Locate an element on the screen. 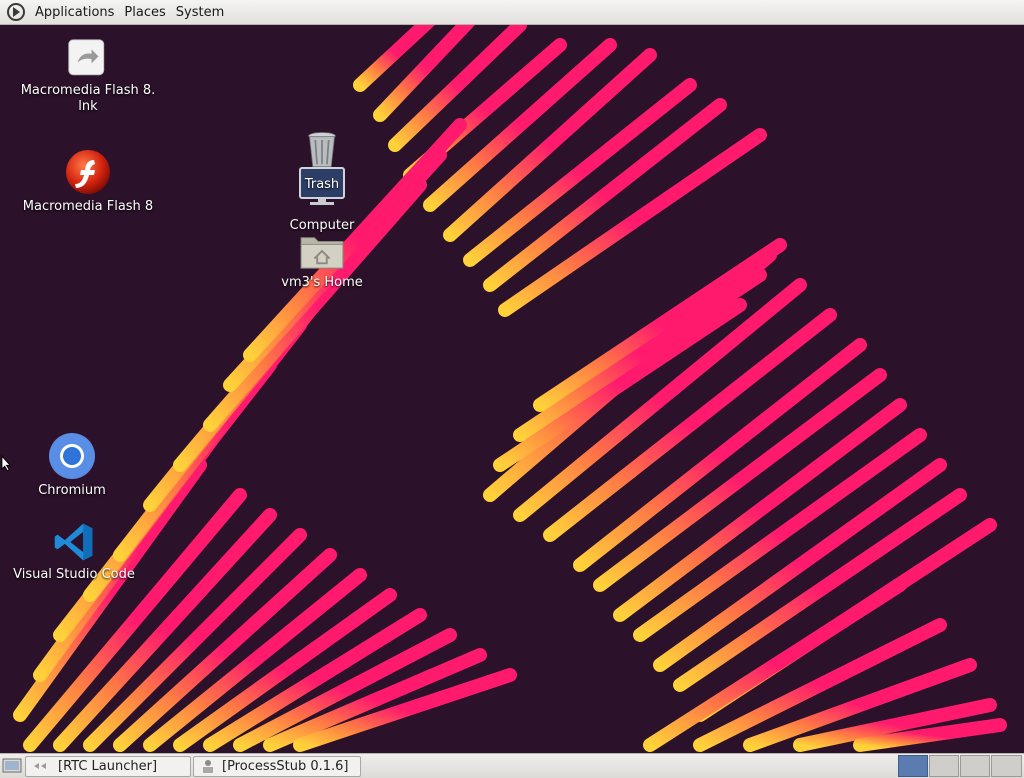 The width and height of the screenshot is (1024, 778). system-menu: System is located at coordinates (200, 12).